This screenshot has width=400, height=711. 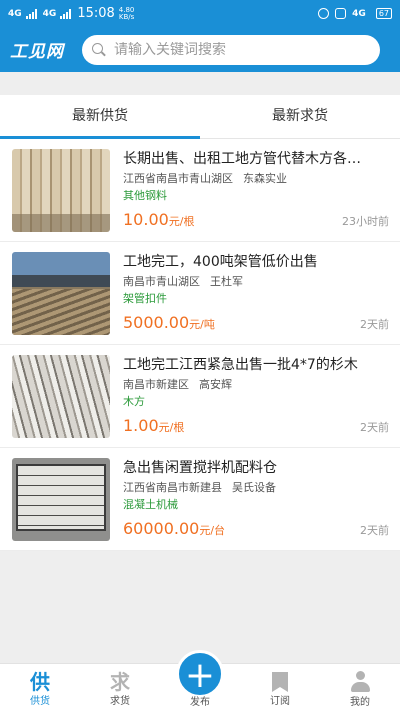 I want to click on listing-title: 急出售闲置搅拌机配料仓, so click(x=200, y=468).